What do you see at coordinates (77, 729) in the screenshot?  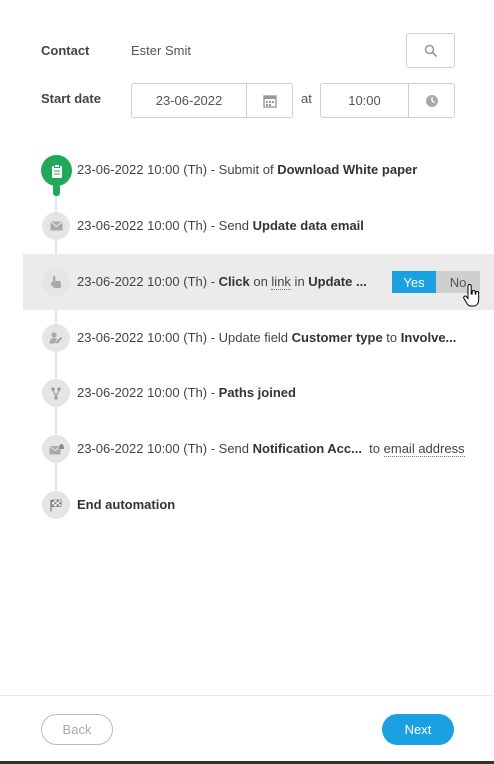 I see `back-button: Back` at bounding box center [77, 729].